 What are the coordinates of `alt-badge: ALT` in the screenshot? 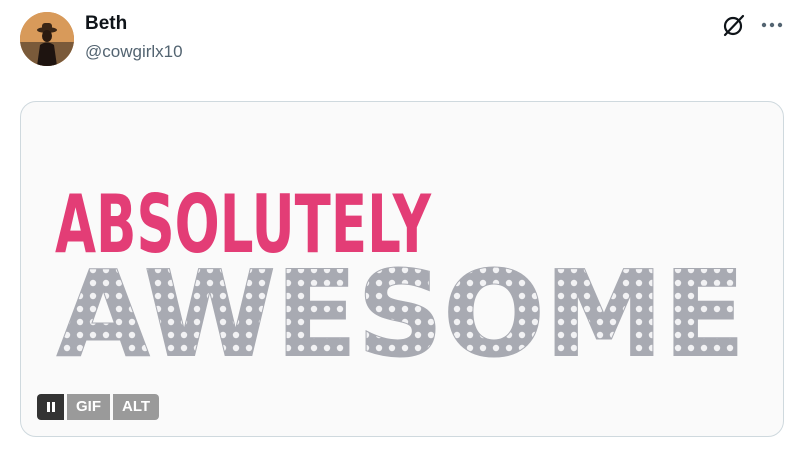 It's located at (136, 407).